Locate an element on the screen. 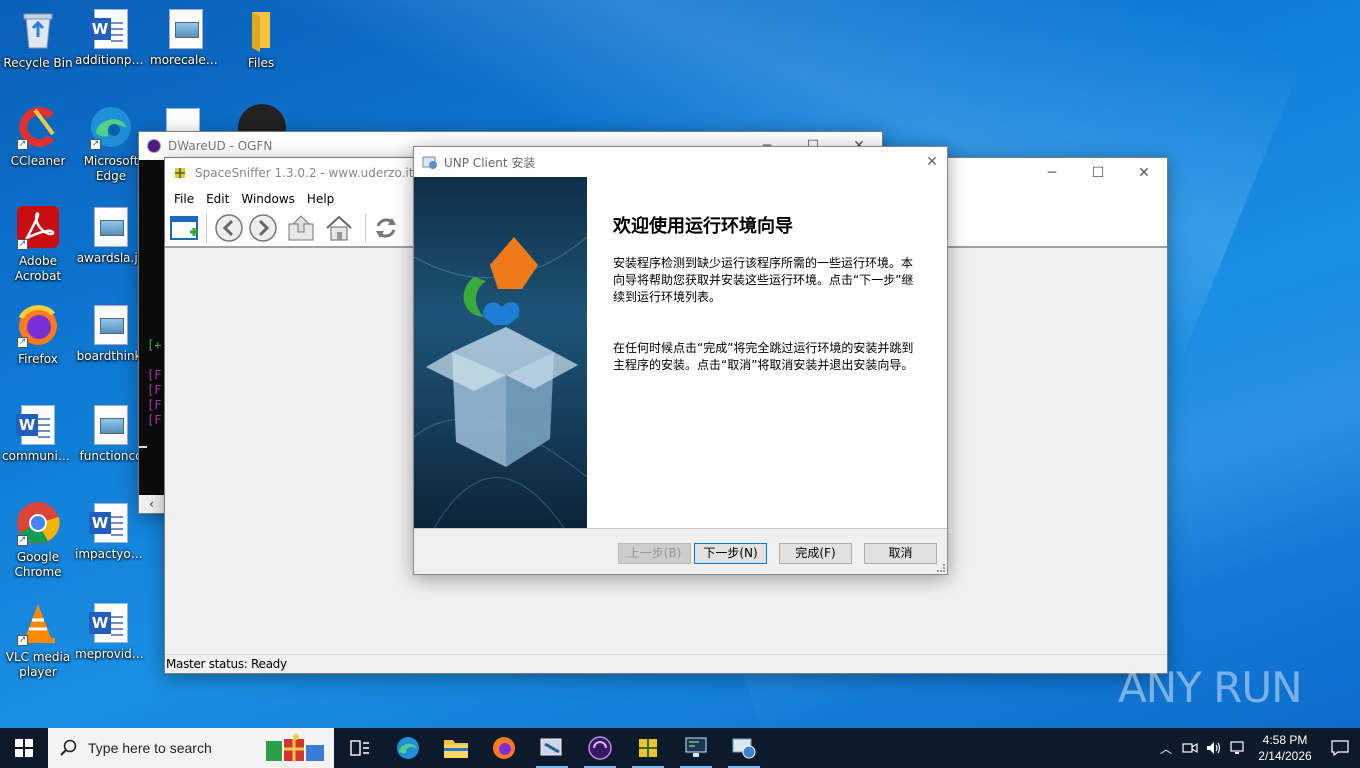 The height and width of the screenshot is (768, 1360). clock-date: 2/14/2026 is located at coordinates (1285, 756).